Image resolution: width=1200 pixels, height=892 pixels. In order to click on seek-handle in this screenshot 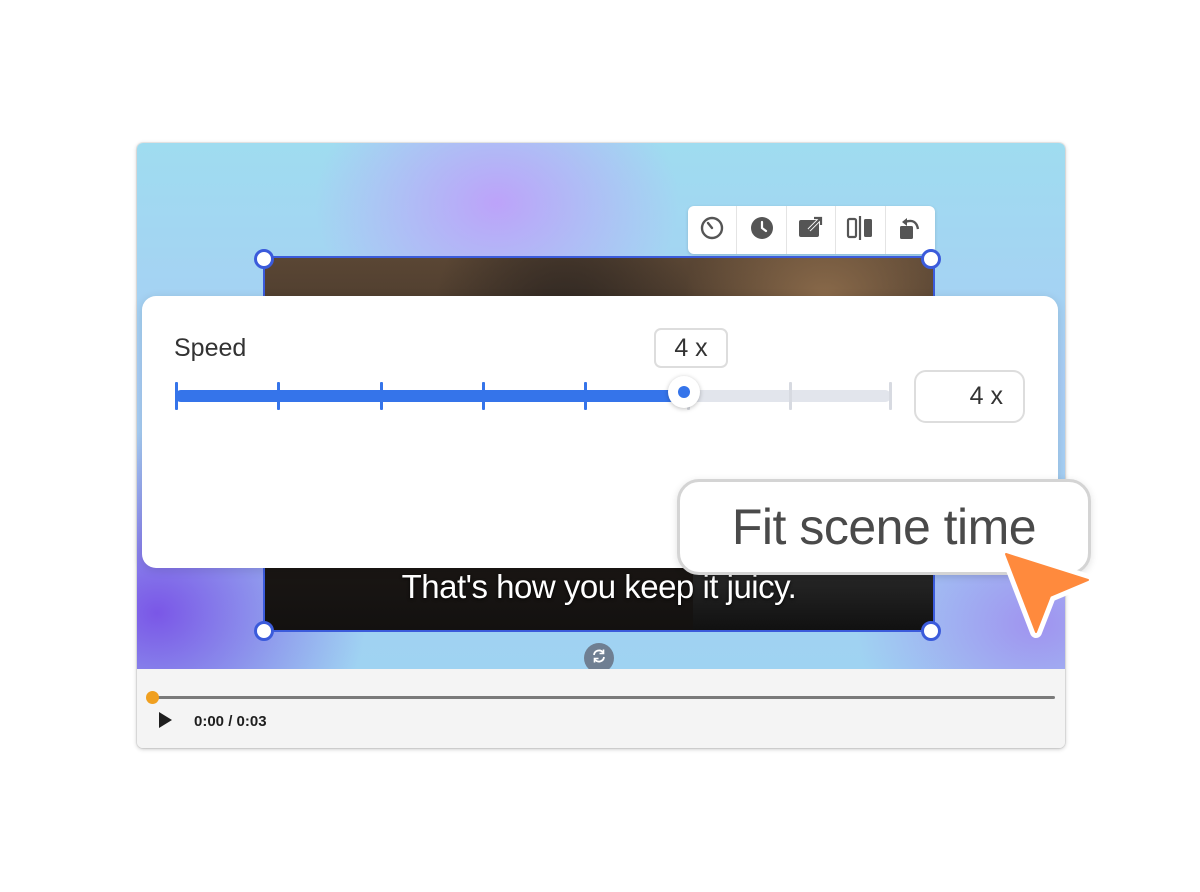, I will do `click(152, 697)`.